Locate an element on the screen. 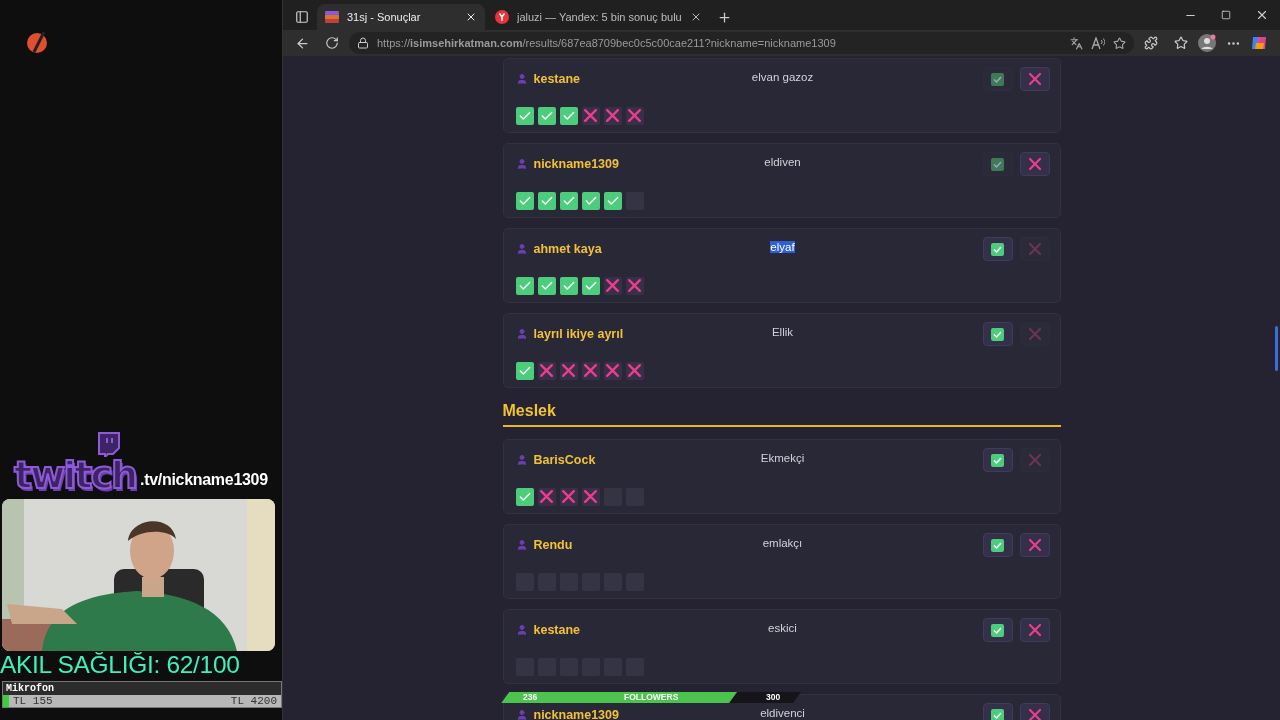  address-bar: https://isimsehirkatman.com/results/687ea8709bec0c5c00cae211?nickname=nickname1309 is located at coordinates (741, 43).